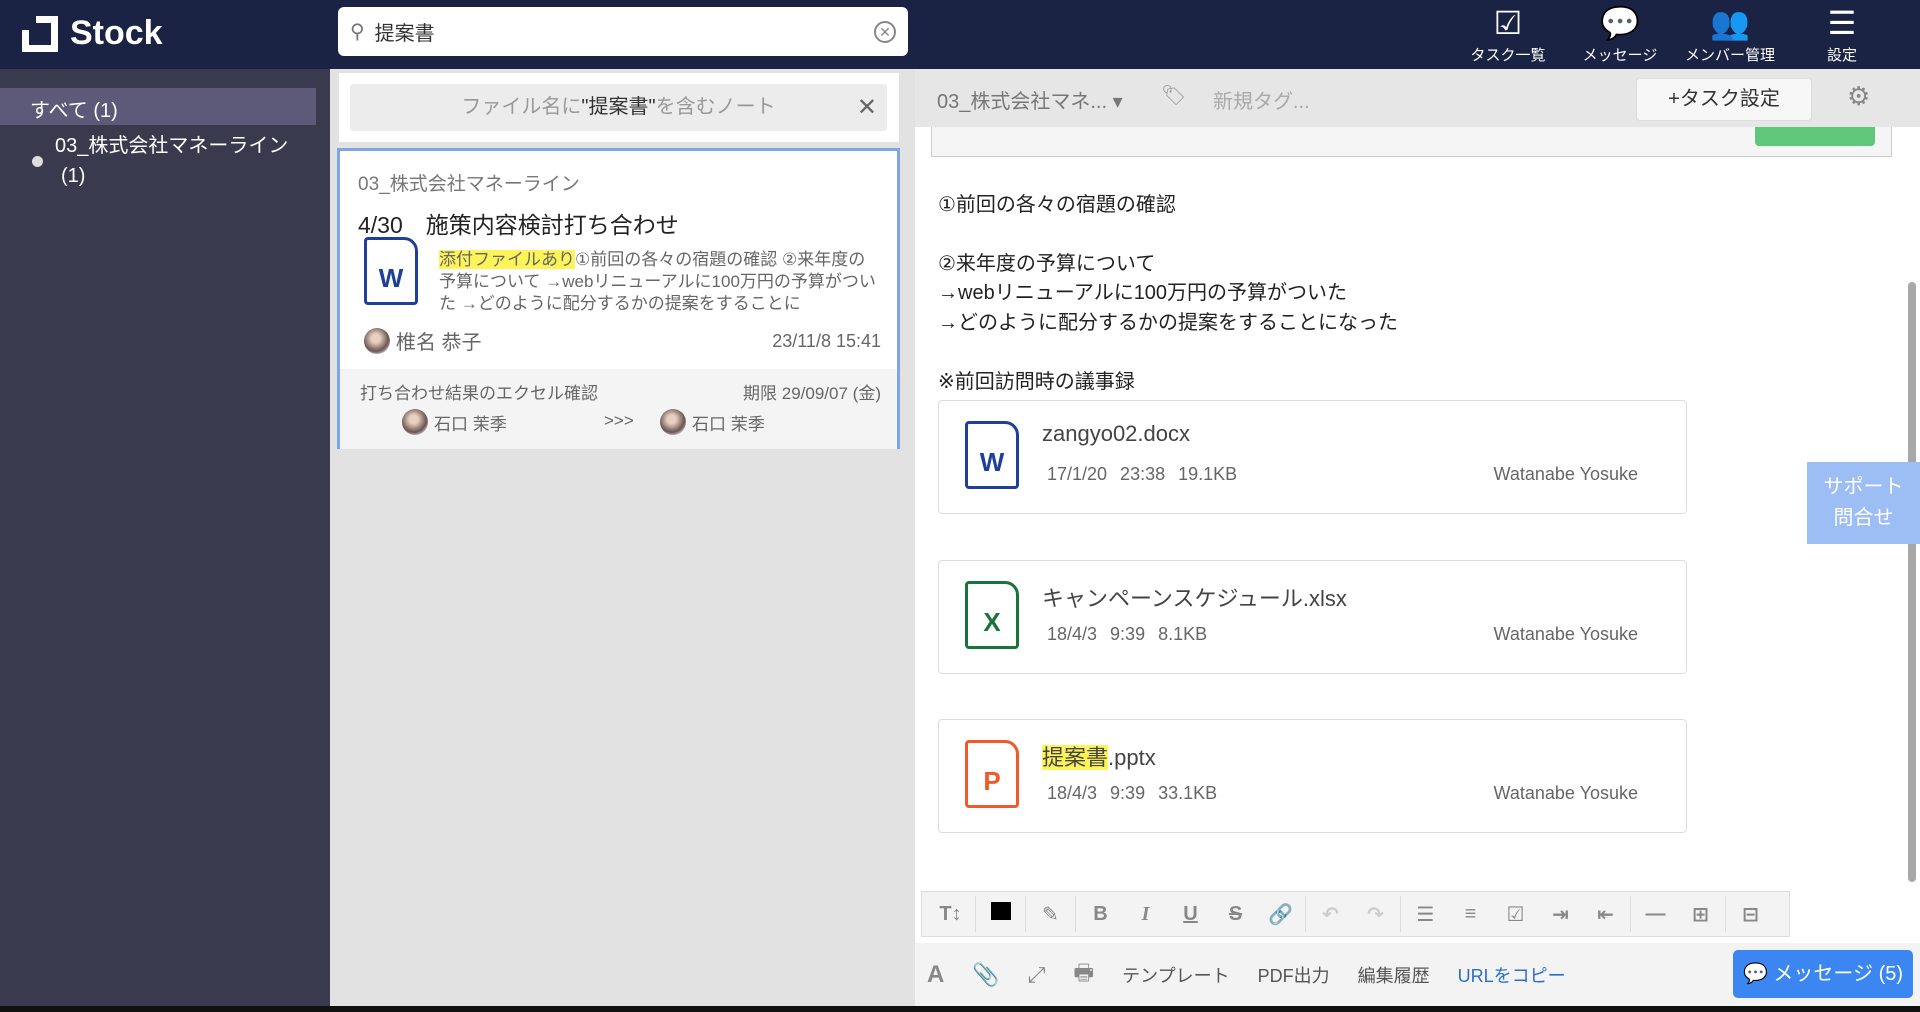 The image size is (1920, 1012). What do you see at coordinates (1050, 914) in the screenshot?
I see `highlighter-icon: ✎` at bounding box center [1050, 914].